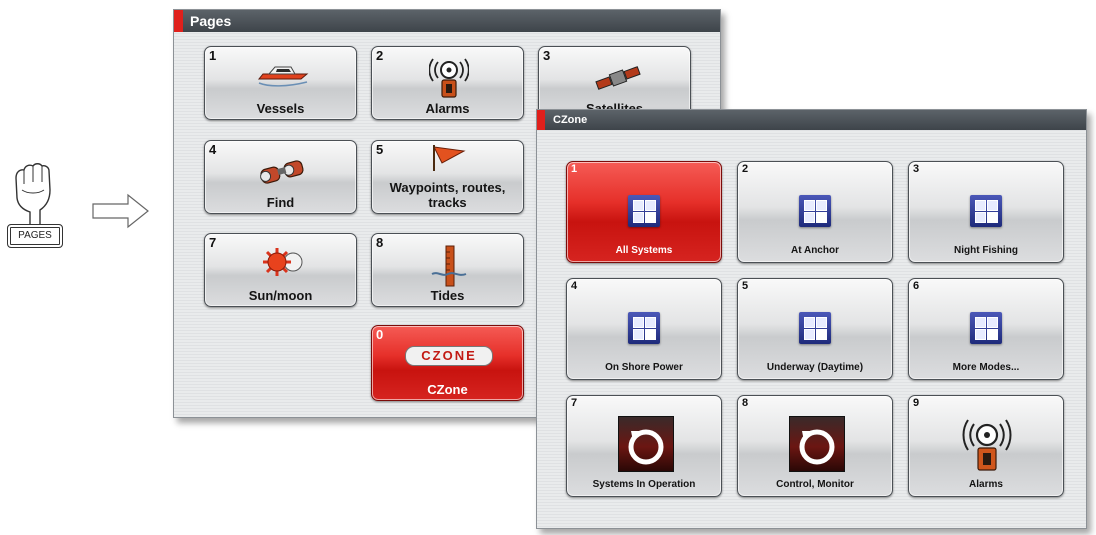 This screenshot has height=535, width=1096. What do you see at coordinates (35, 236) in the screenshot?
I see `pages-key: PAGES` at bounding box center [35, 236].